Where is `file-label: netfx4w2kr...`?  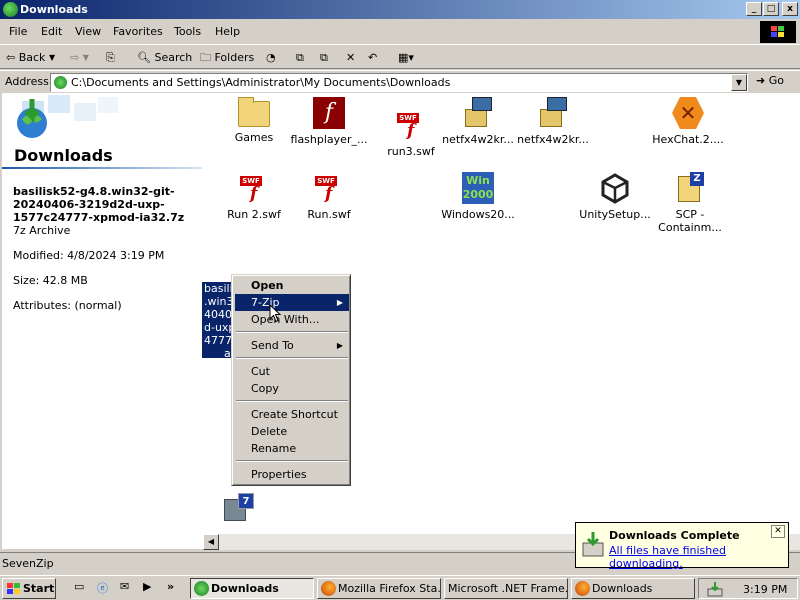 file-label: netfx4w2kr... is located at coordinates (553, 139).